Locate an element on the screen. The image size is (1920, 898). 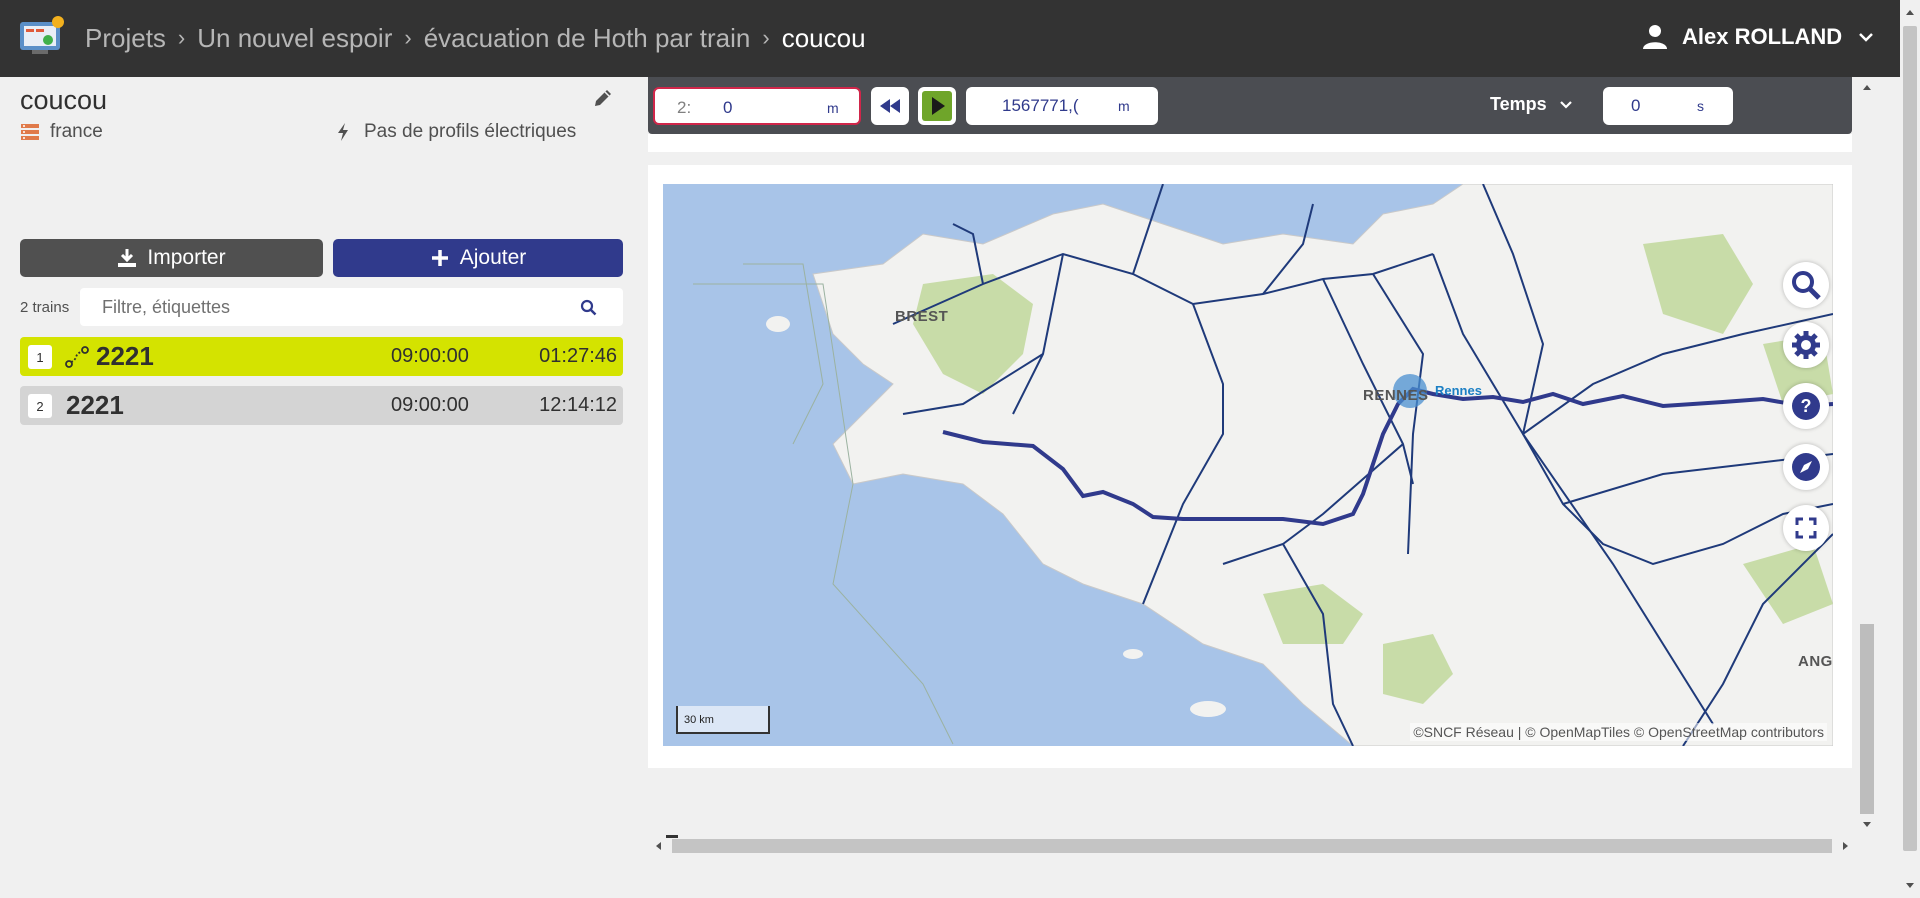
plus-icon is located at coordinates (439, 258).